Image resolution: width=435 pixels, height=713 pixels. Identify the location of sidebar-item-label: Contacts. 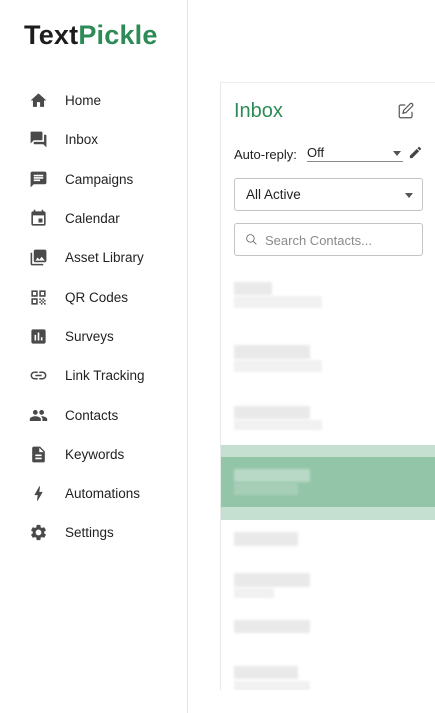
(92, 415).